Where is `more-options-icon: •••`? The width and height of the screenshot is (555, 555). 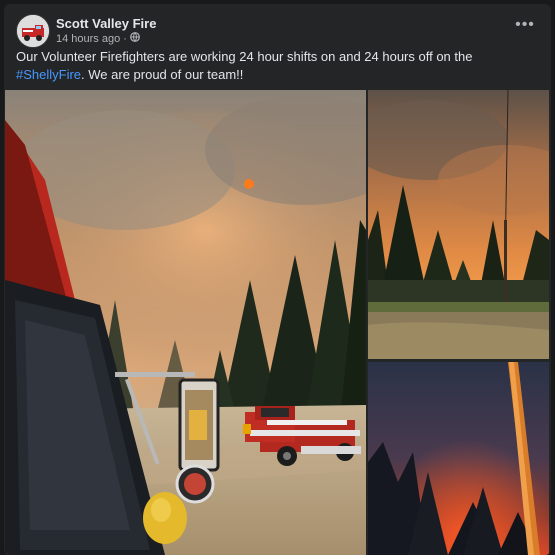 more-options-icon: ••• is located at coordinates (525, 26).